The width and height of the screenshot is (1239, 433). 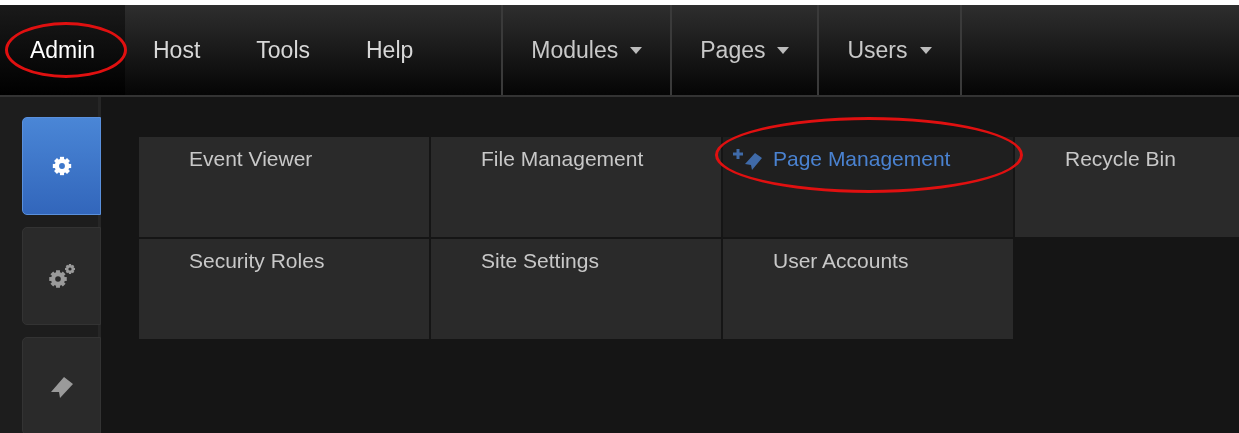 I want to click on admin-link-label: User Accounts, so click(x=841, y=261).